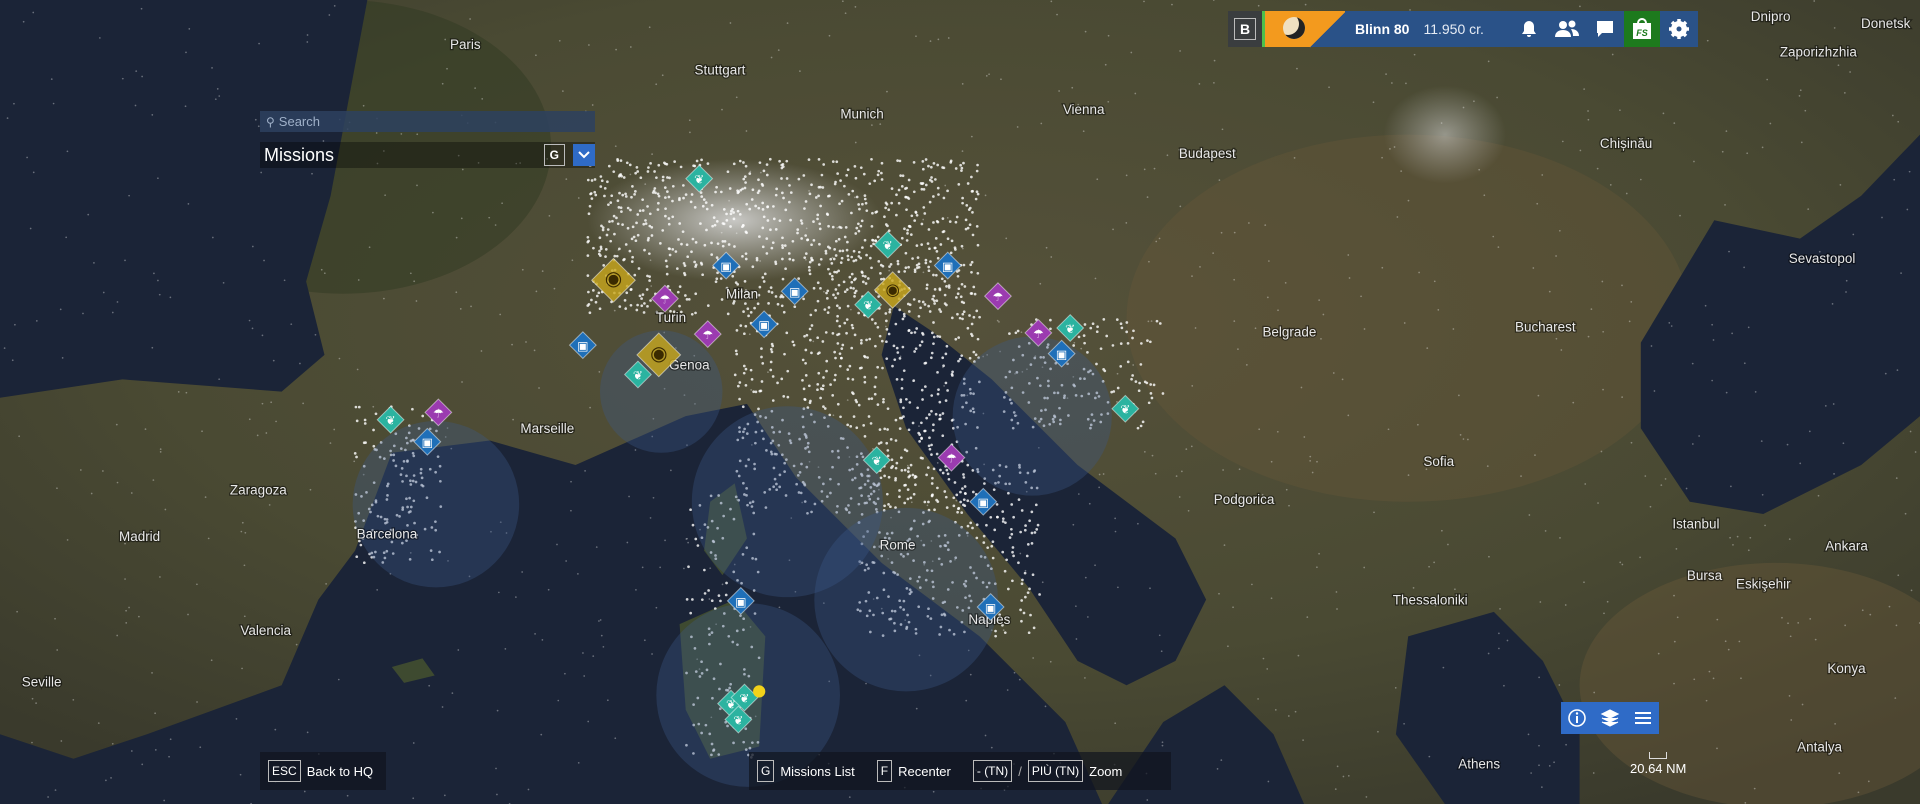  What do you see at coordinates (465, 44) in the screenshot?
I see `city-label: Paris` at bounding box center [465, 44].